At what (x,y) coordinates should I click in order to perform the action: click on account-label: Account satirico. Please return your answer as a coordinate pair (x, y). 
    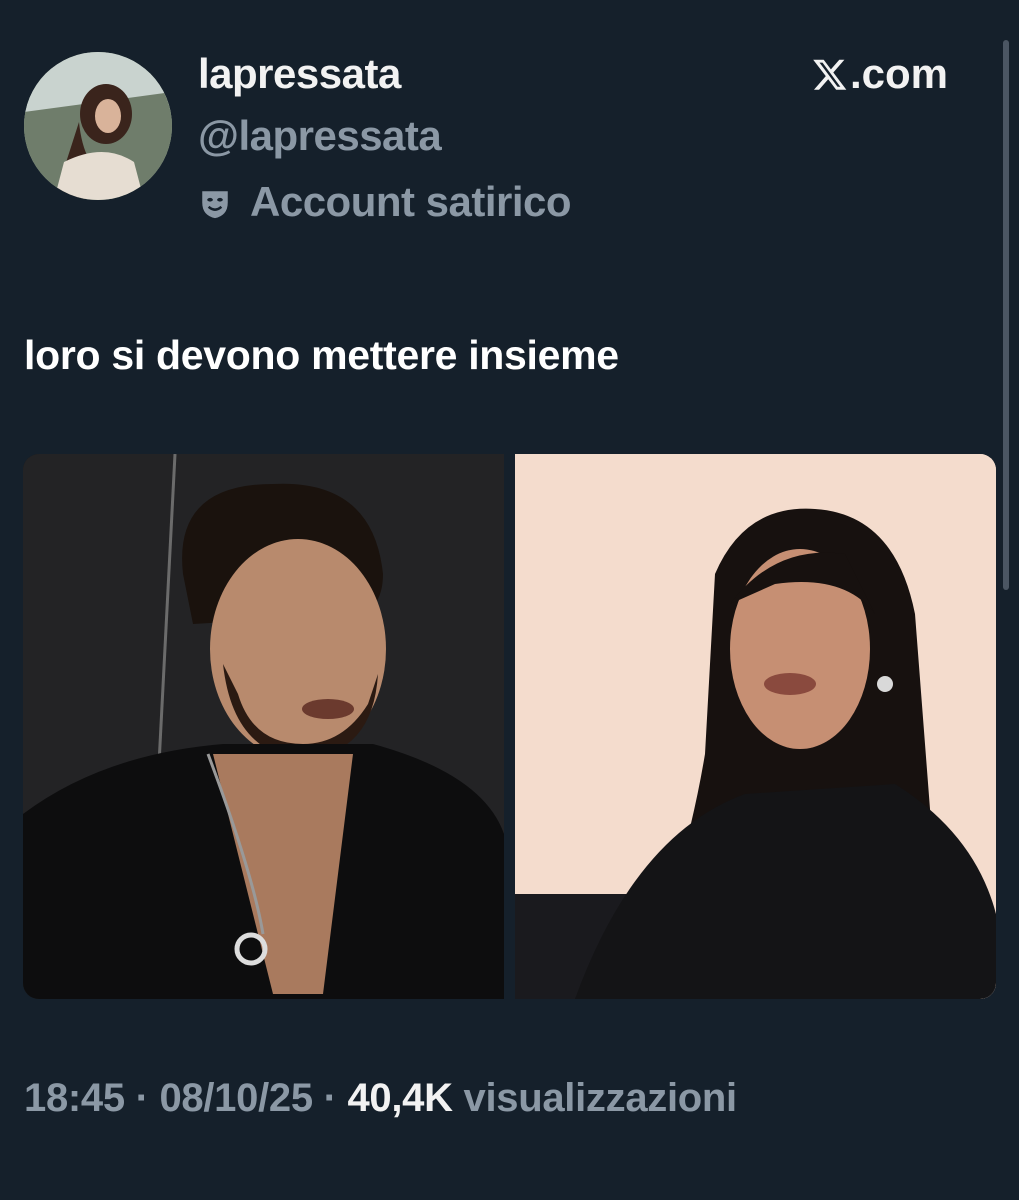
    Looking at the image, I should click on (385, 202).